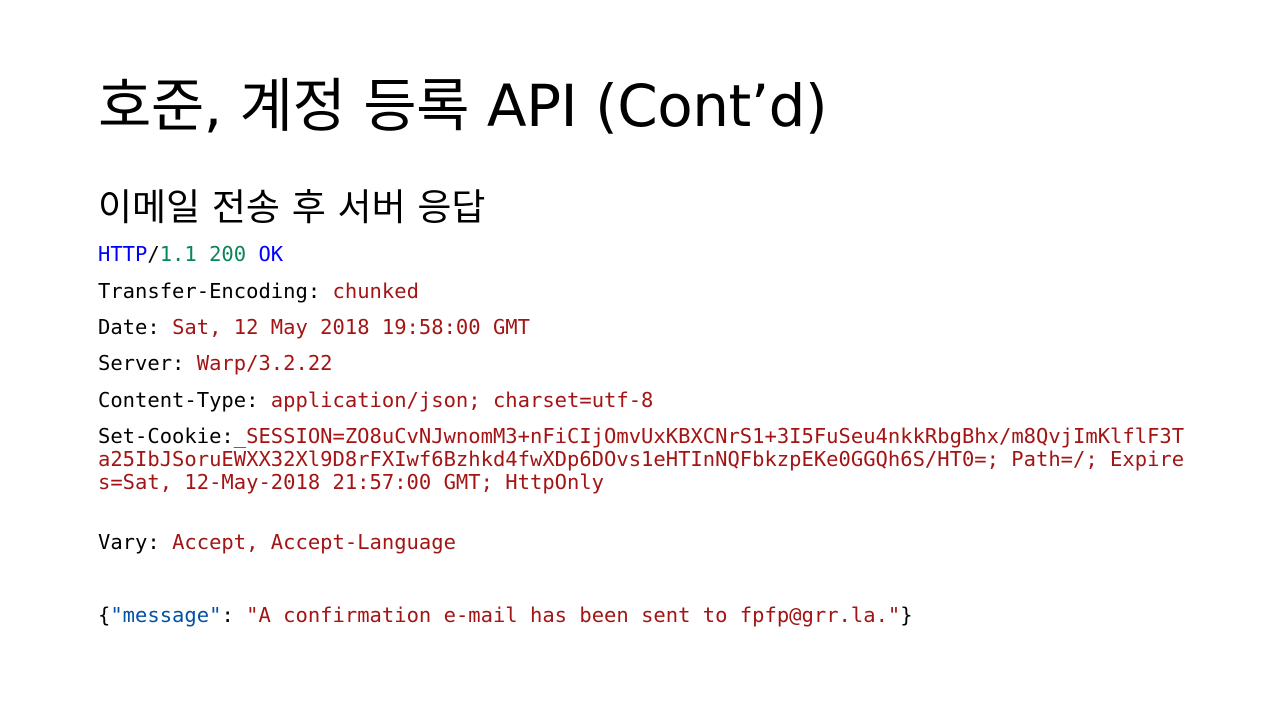 The height and width of the screenshot is (720, 1280). I want to click on header-date: Date: Sat, 12 May 2018 19:58:00 GMT, so click(314, 327).